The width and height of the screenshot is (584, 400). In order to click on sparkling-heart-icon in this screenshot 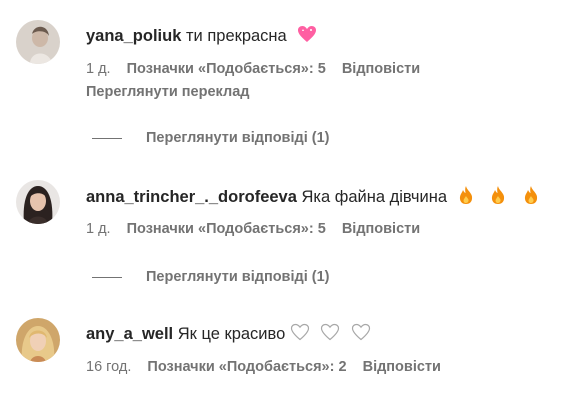, I will do `click(307, 36)`.